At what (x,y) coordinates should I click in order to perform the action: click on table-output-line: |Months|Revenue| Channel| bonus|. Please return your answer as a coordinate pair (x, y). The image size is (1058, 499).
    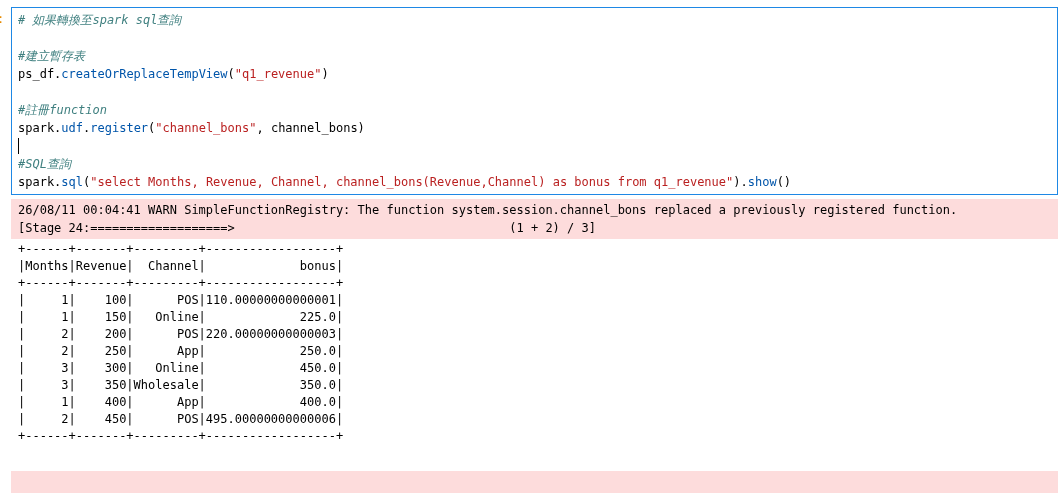
    Looking at the image, I should click on (181, 266).